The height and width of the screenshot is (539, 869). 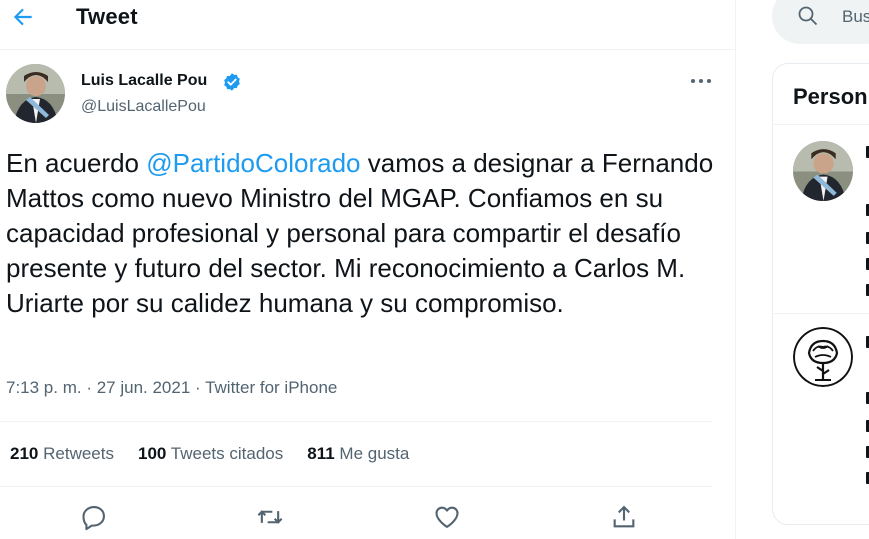 What do you see at coordinates (447, 517) in the screenshot?
I see `heart-icon` at bounding box center [447, 517].